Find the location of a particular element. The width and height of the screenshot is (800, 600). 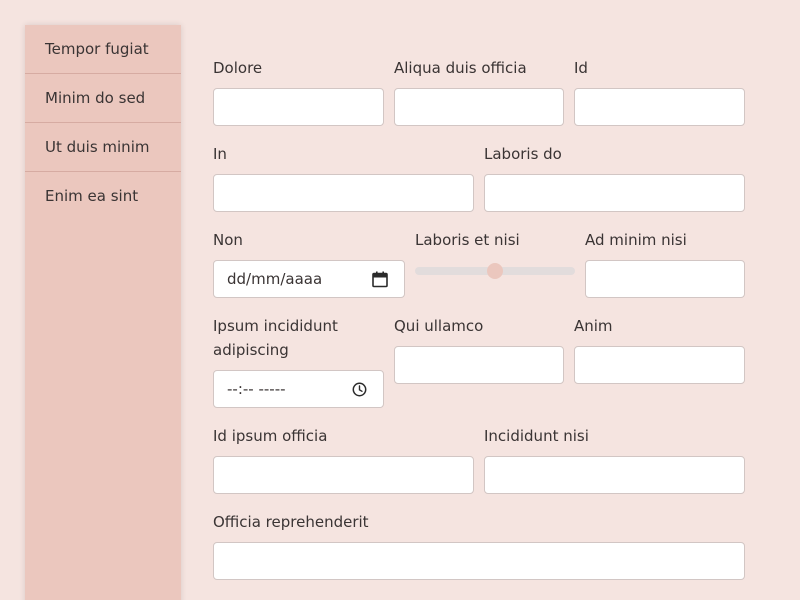

dolore-field is located at coordinates (298, 107).